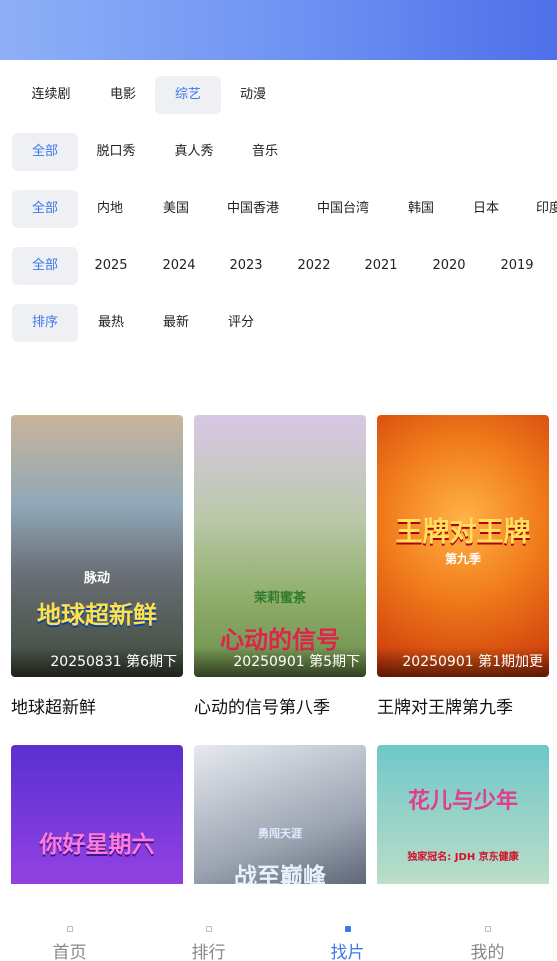  Describe the element at coordinates (97, 845) in the screenshot. I see `poster-title-art: 你好星期六` at that location.